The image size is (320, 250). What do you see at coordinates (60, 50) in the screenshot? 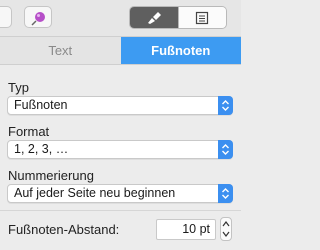
I see `tab-text: Text` at bounding box center [60, 50].